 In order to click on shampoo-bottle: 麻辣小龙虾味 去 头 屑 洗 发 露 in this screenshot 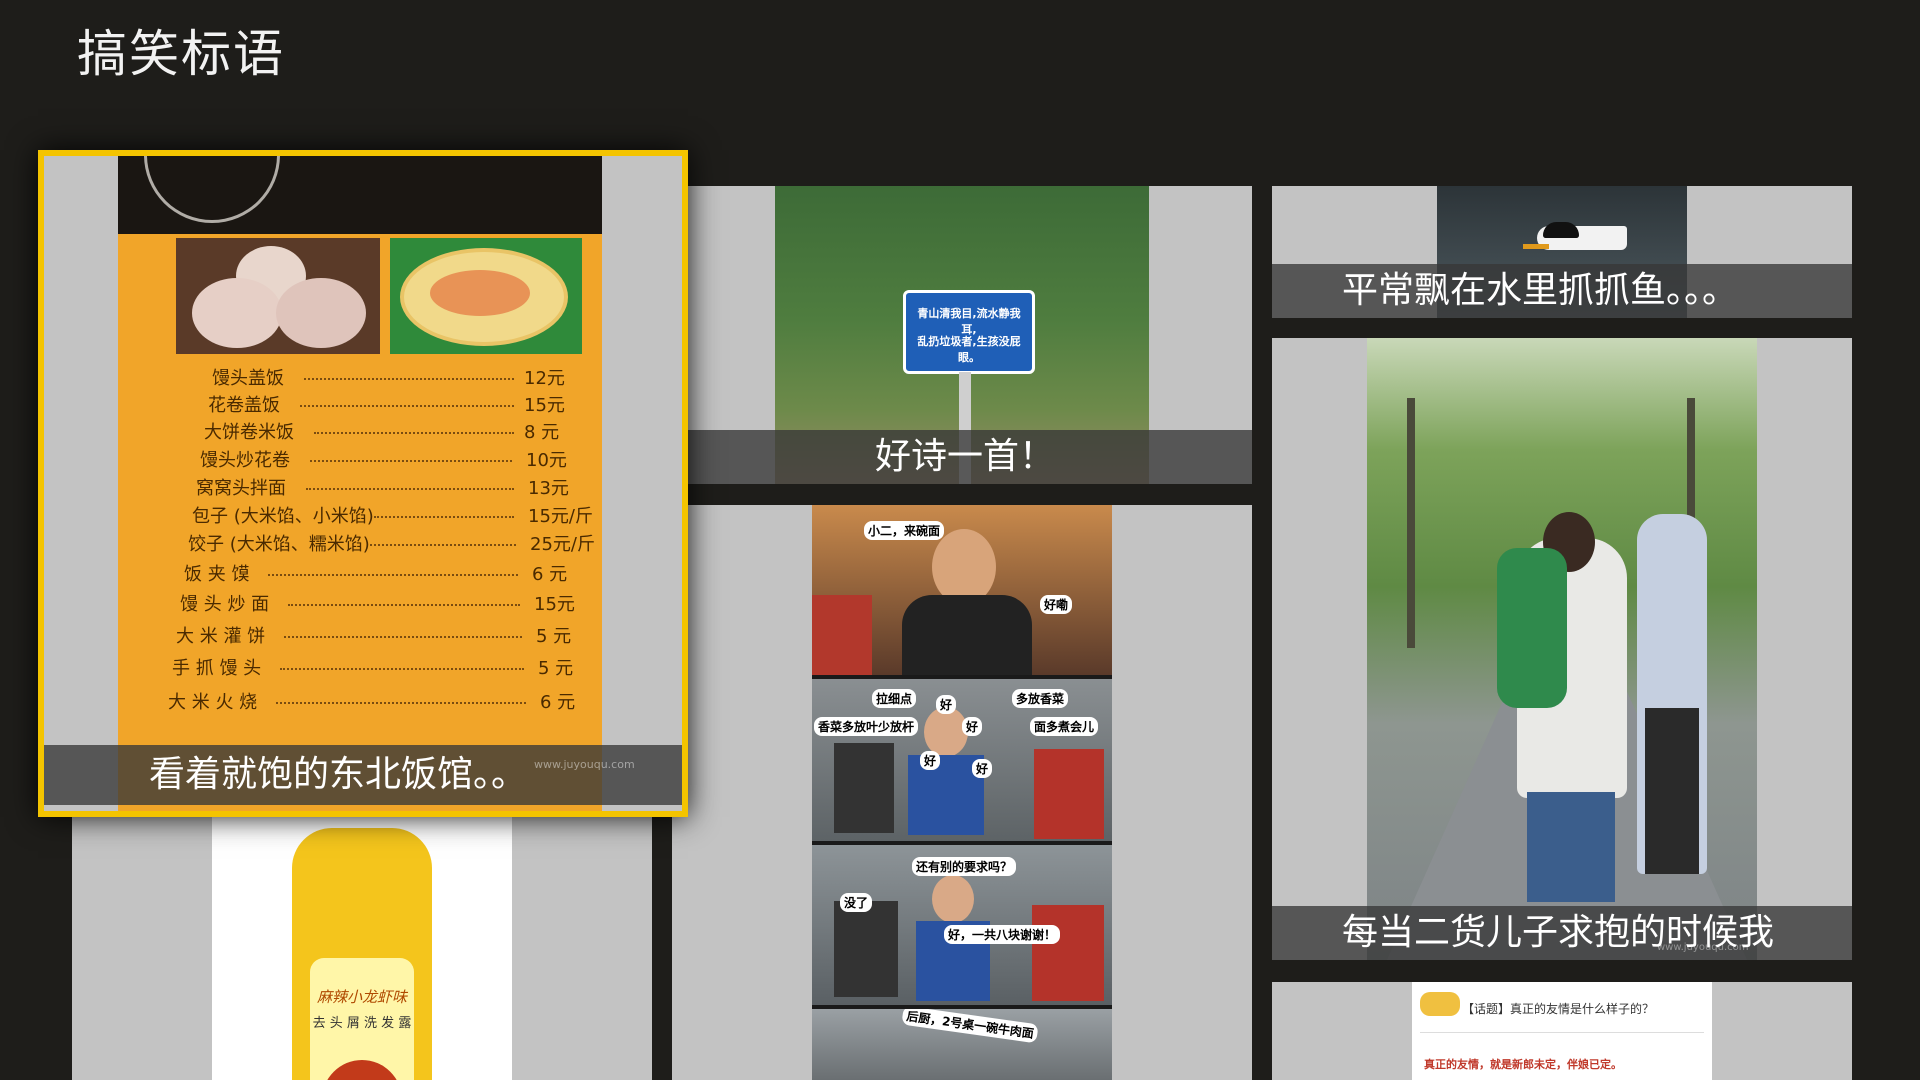, I will do `click(362, 954)`.